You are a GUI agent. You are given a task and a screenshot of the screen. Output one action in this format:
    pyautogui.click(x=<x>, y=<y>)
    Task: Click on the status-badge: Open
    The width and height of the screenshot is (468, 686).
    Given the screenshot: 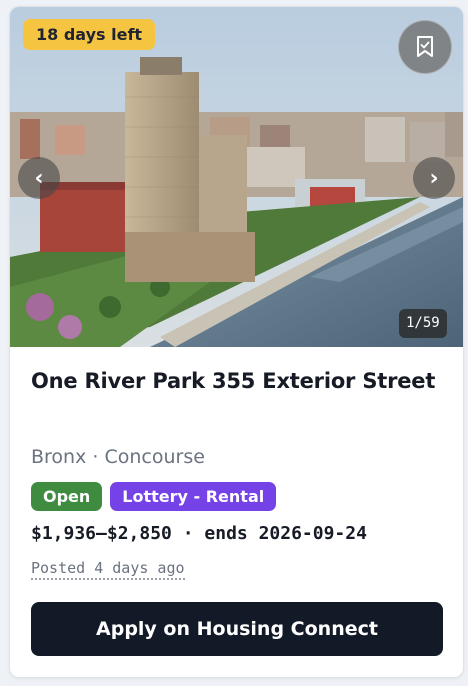 What is the action you would take?
    pyautogui.click(x=67, y=496)
    